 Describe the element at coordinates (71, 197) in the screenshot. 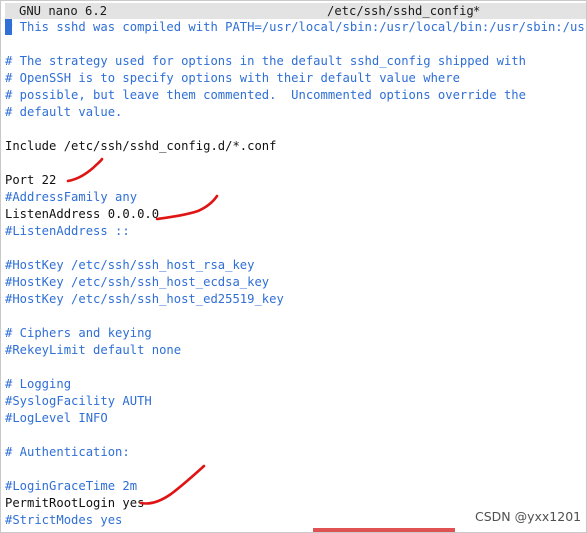

I see `comment-line: #AddressFamily any` at that location.